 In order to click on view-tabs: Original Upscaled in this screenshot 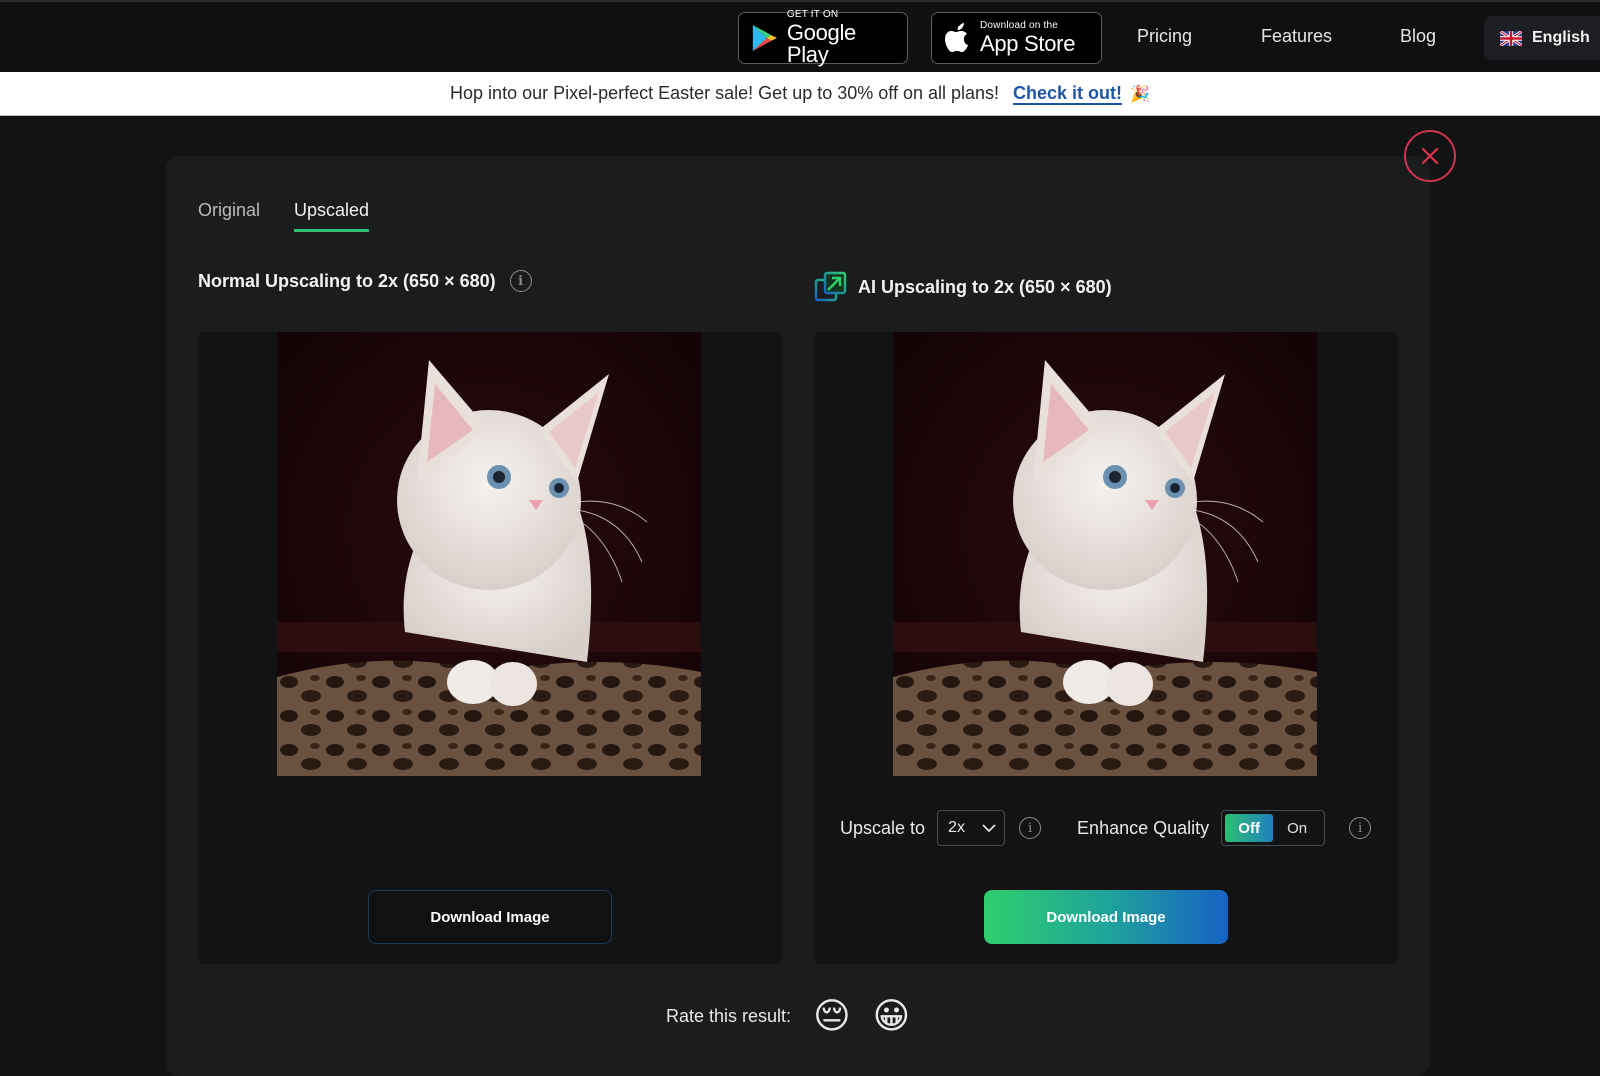, I will do `click(284, 216)`.